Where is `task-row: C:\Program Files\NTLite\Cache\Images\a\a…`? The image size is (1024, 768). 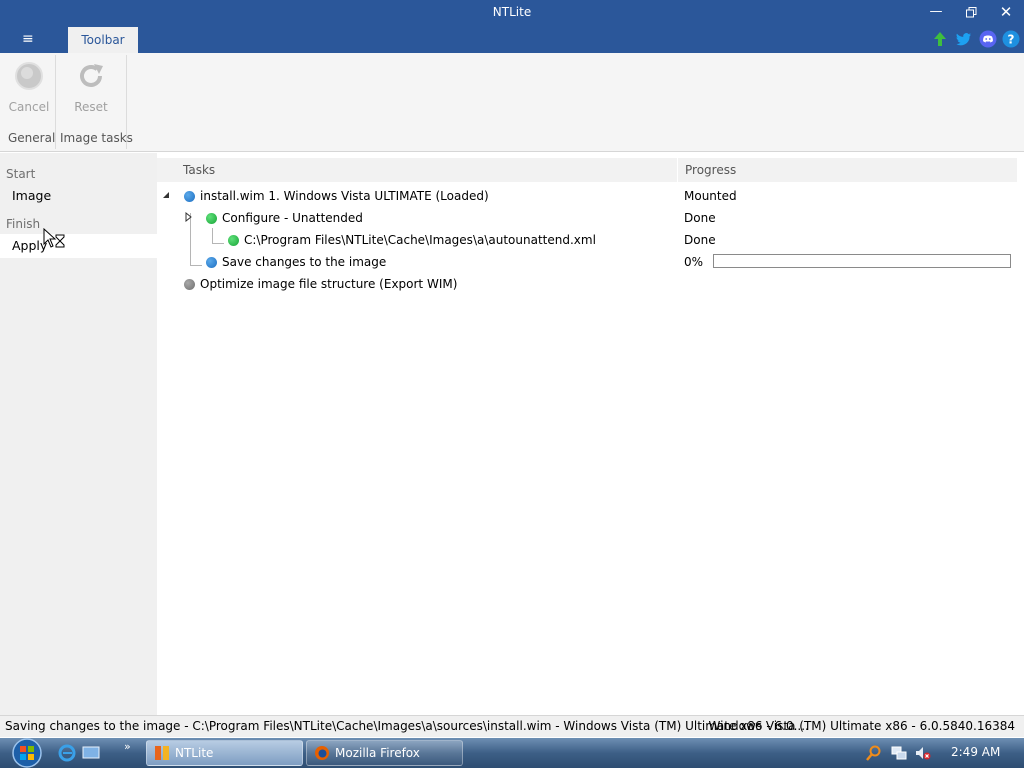 task-row: C:\Program Files\NTLite\Cache\Images\a\a… is located at coordinates (587, 240).